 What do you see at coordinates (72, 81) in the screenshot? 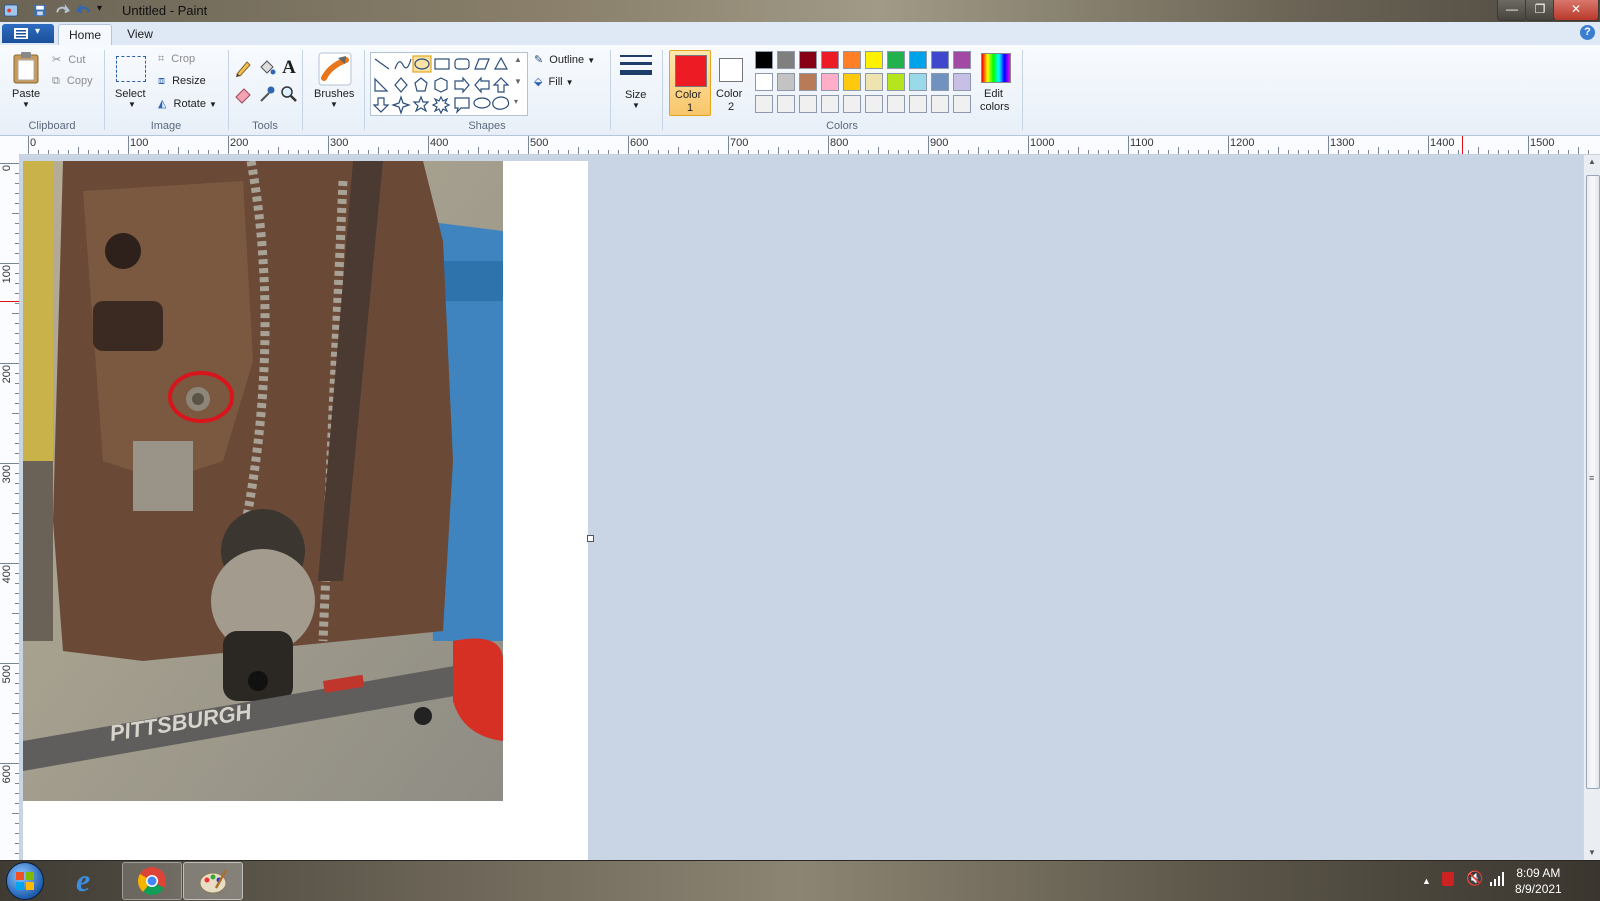
I see `copy-button: ⧉ Copy` at bounding box center [72, 81].